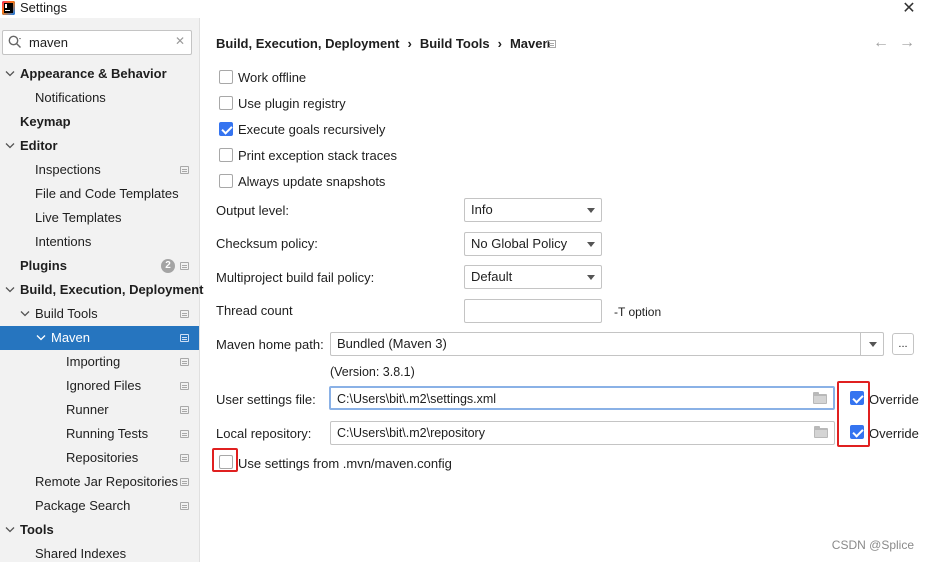  I want to click on print-stack-traces-checkbox, so click(226, 155).